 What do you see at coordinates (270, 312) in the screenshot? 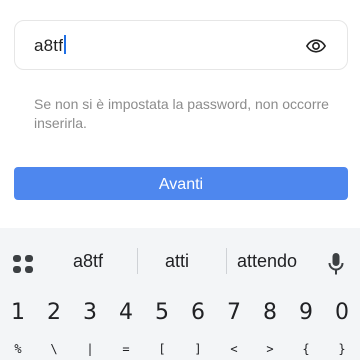
I see `key-8: 8` at bounding box center [270, 312].